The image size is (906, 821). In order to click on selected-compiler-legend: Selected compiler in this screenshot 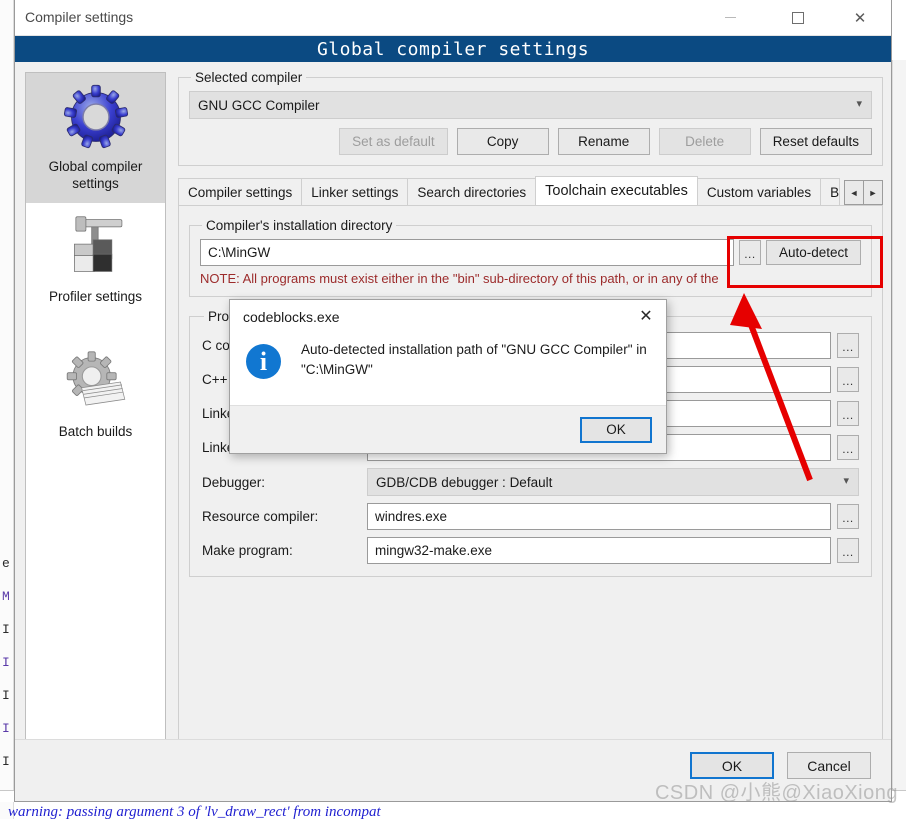, I will do `click(248, 77)`.